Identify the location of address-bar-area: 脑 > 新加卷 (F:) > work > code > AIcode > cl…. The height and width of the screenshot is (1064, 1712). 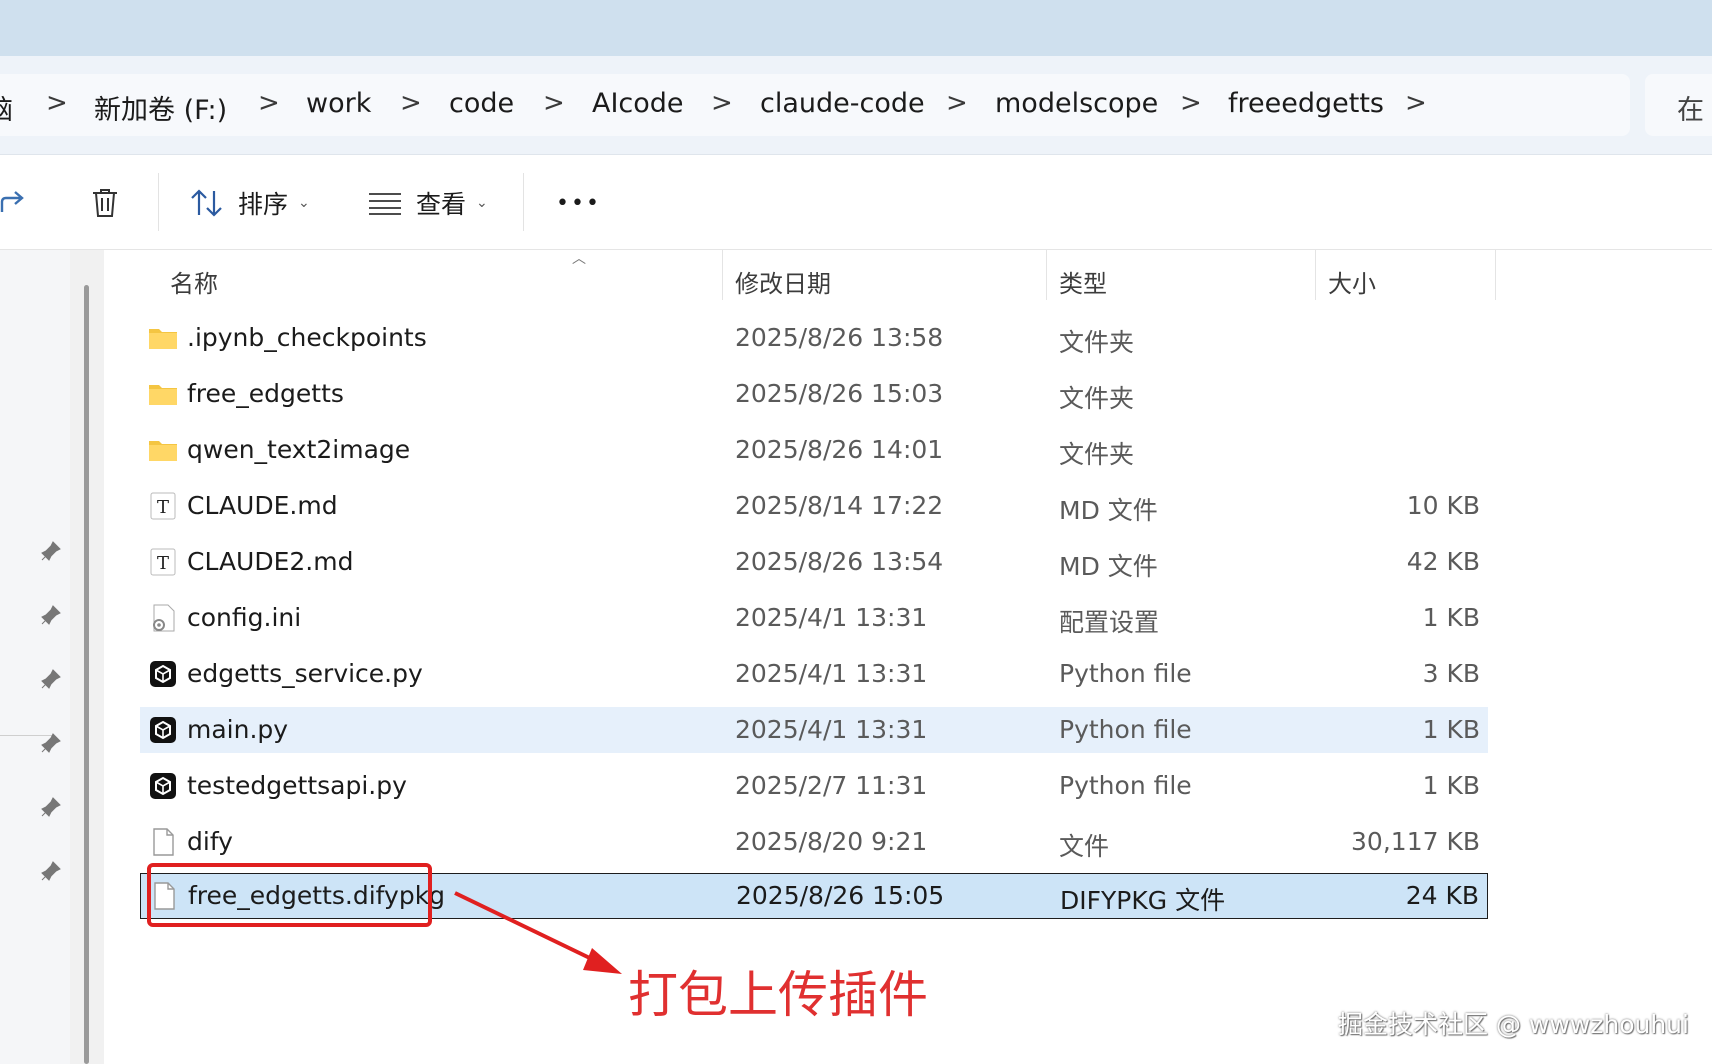
(856, 105).